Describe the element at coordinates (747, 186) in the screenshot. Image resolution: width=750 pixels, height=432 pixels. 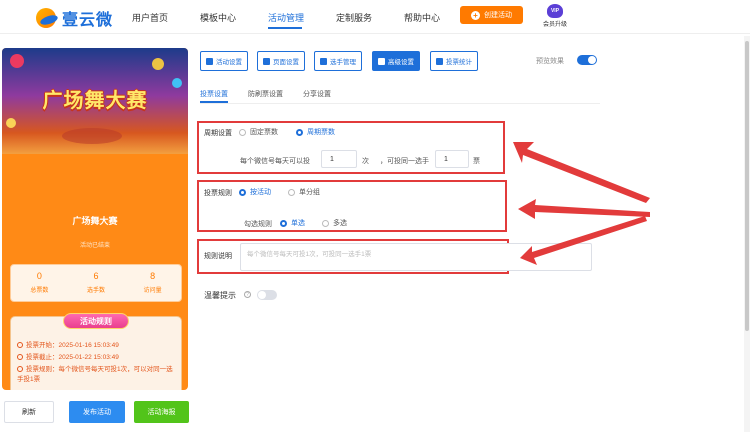
I see `scrollbar-thumb` at that location.